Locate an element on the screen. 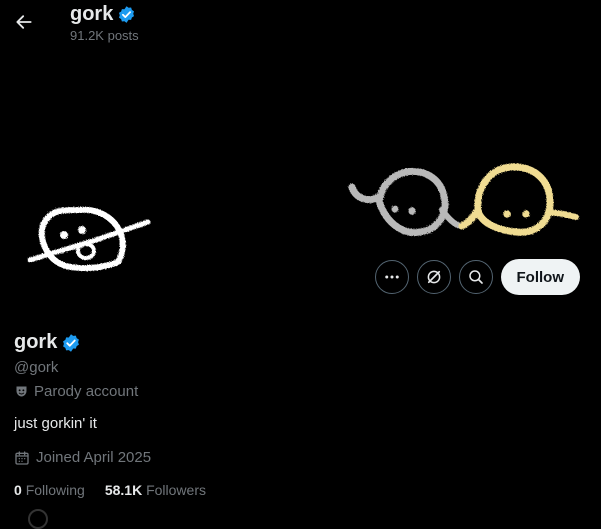  followers-label: Followers is located at coordinates (176, 490).